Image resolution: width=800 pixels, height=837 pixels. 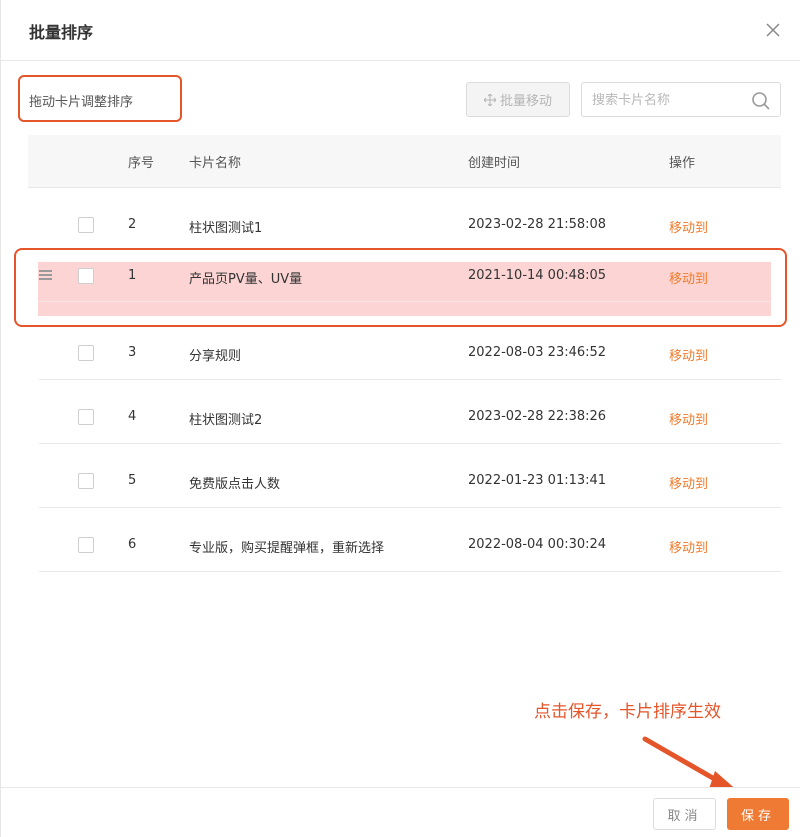 What do you see at coordinates (235, 484) in the screenshot?
I see `row-card-name: 免费版点击人数` at bounding box center [235, 484].